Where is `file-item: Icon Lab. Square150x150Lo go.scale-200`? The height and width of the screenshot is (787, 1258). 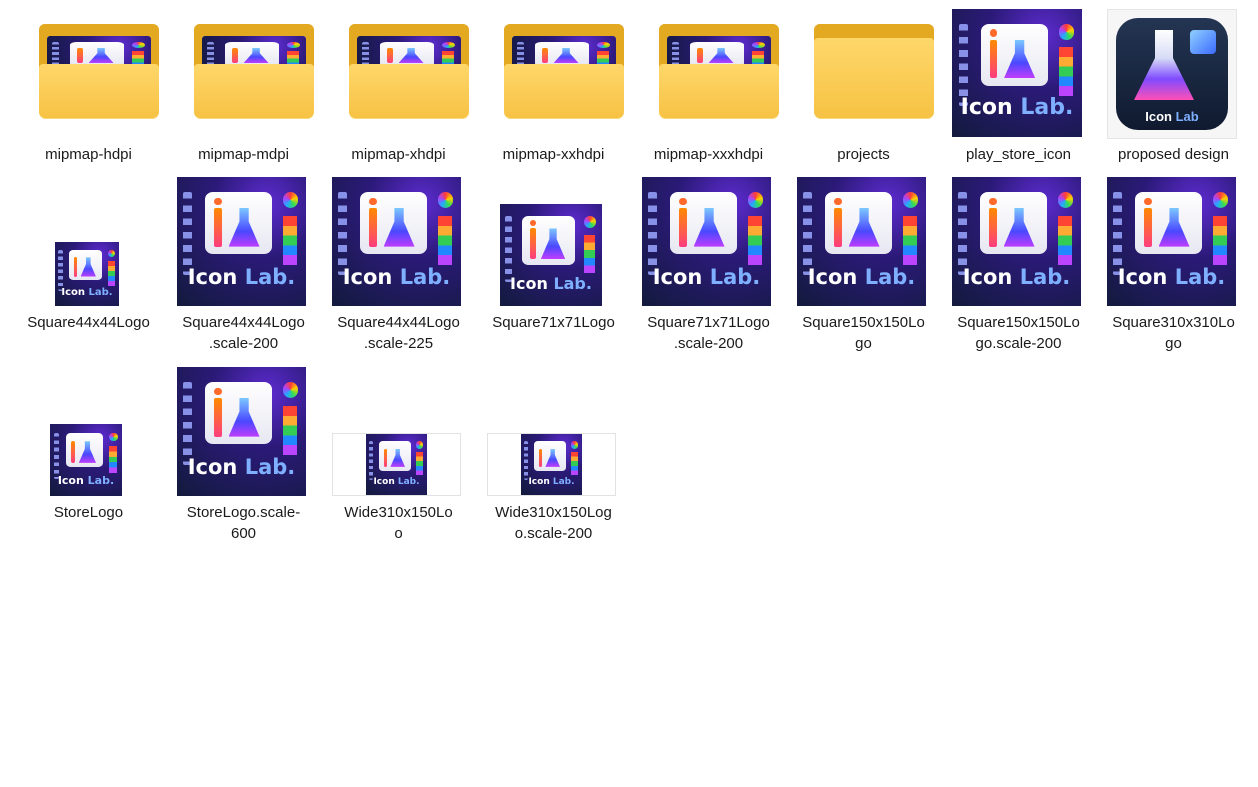 file-item: Icon Lab. Square150x150Lo go.scale-200 is located at coordinates (1018, 265).